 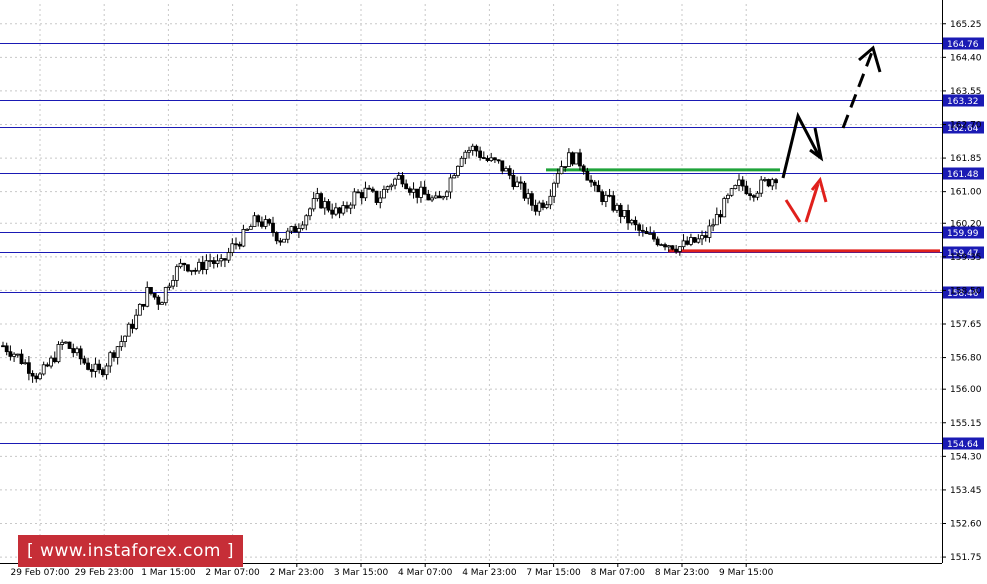 What do you see at coordinates (618, 573) in the screenshot?
I see `x-tick-label: 8 Mar 07:00` at bounding box center [618, 573].